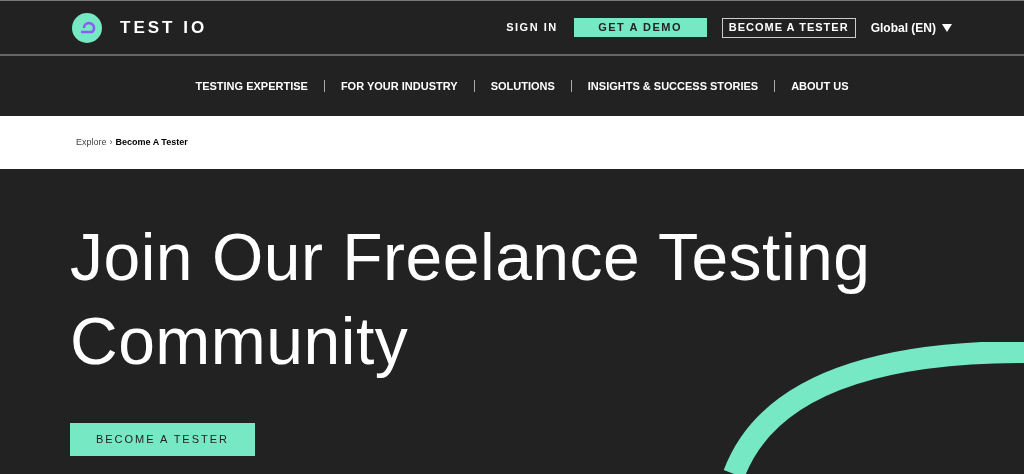  I want to click on breadcrumb-link: Explore, so click(91, 142).